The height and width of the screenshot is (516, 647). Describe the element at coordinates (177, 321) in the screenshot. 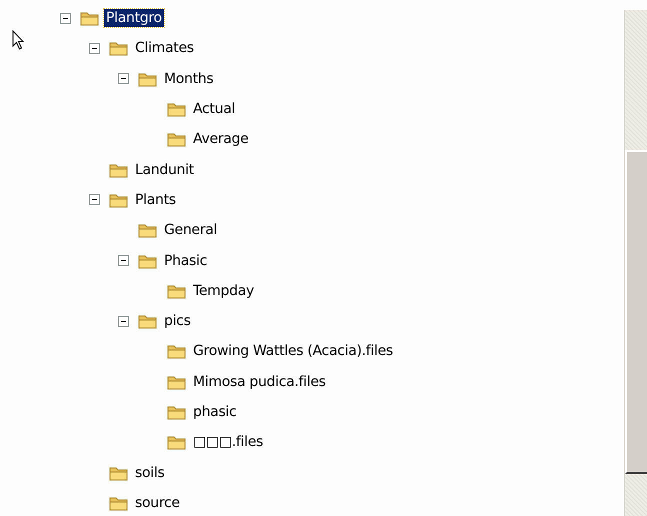

I see `tree-item: pics` at that location.